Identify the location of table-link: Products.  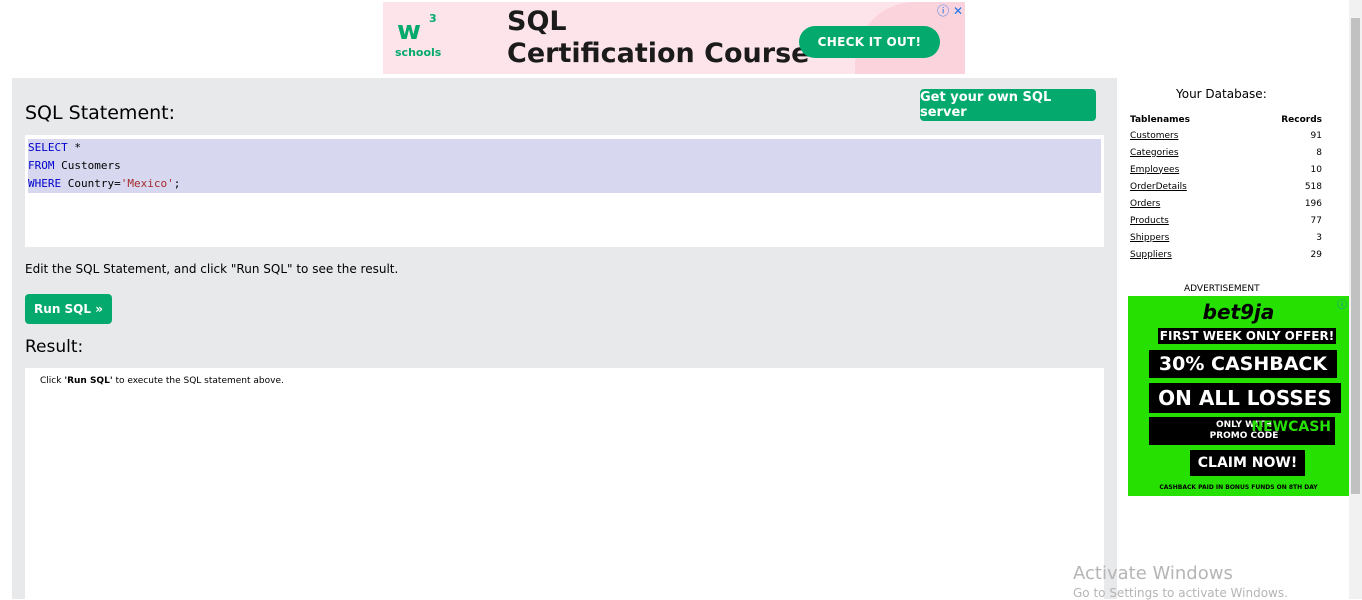
(1187, 220).